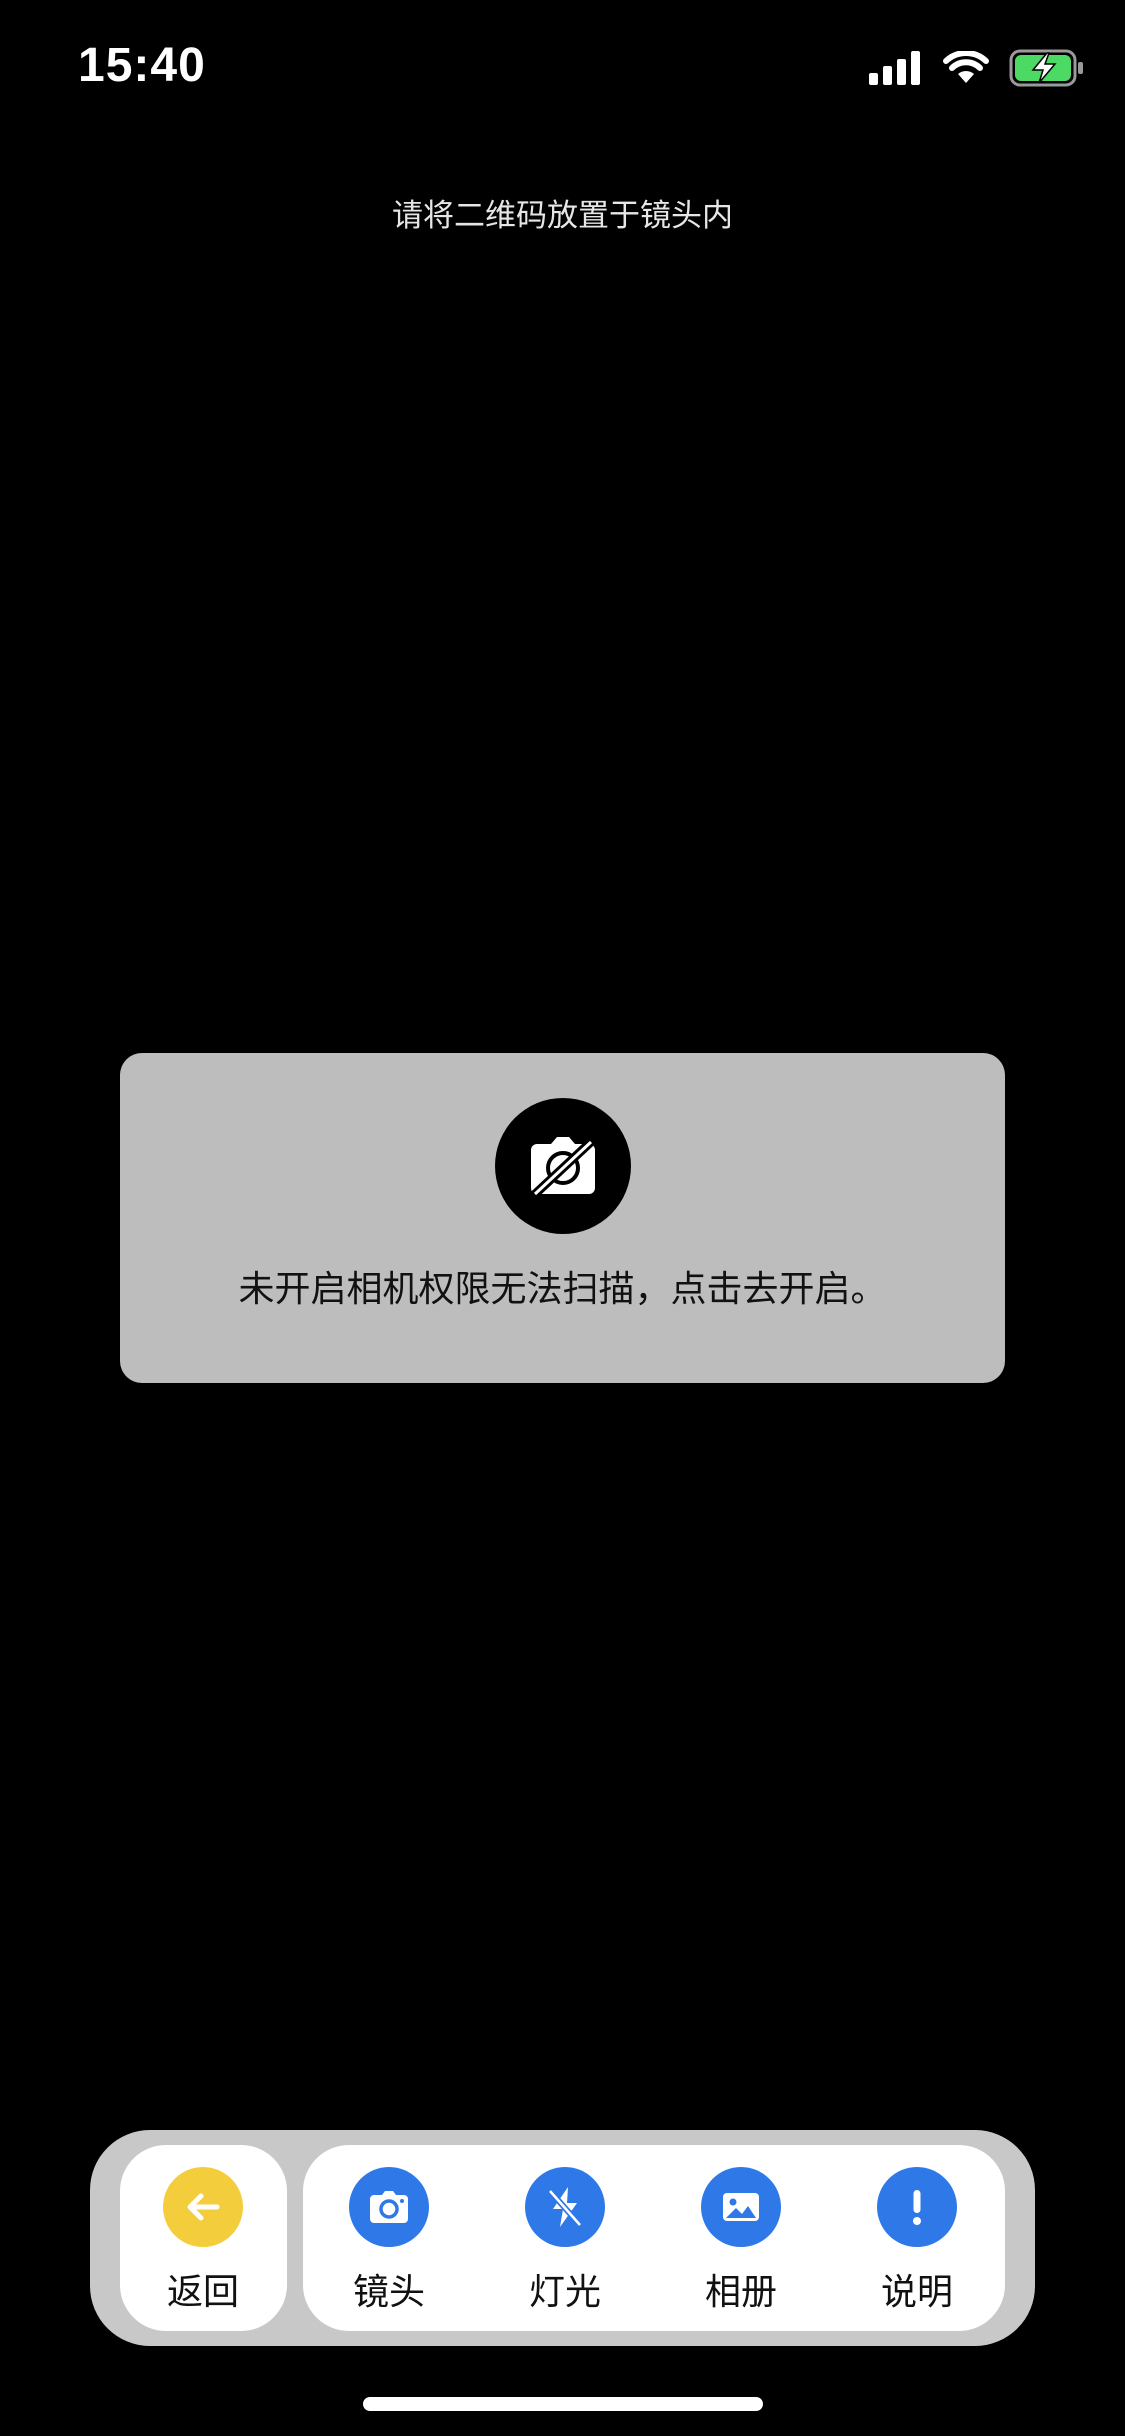  I want to click on camera-icon, so click(389, 2207).